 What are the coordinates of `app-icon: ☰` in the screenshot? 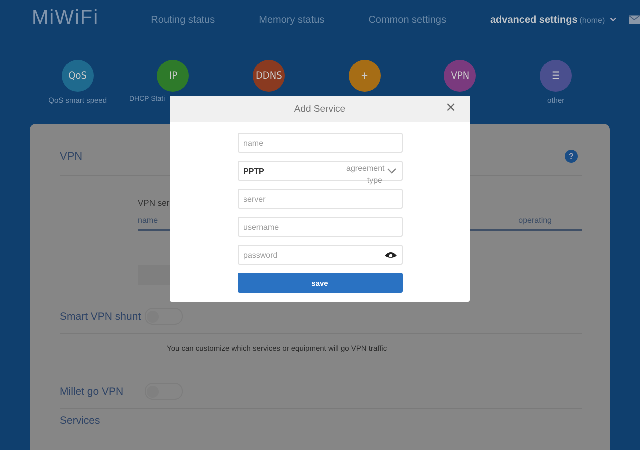 It's located at (556, 76).